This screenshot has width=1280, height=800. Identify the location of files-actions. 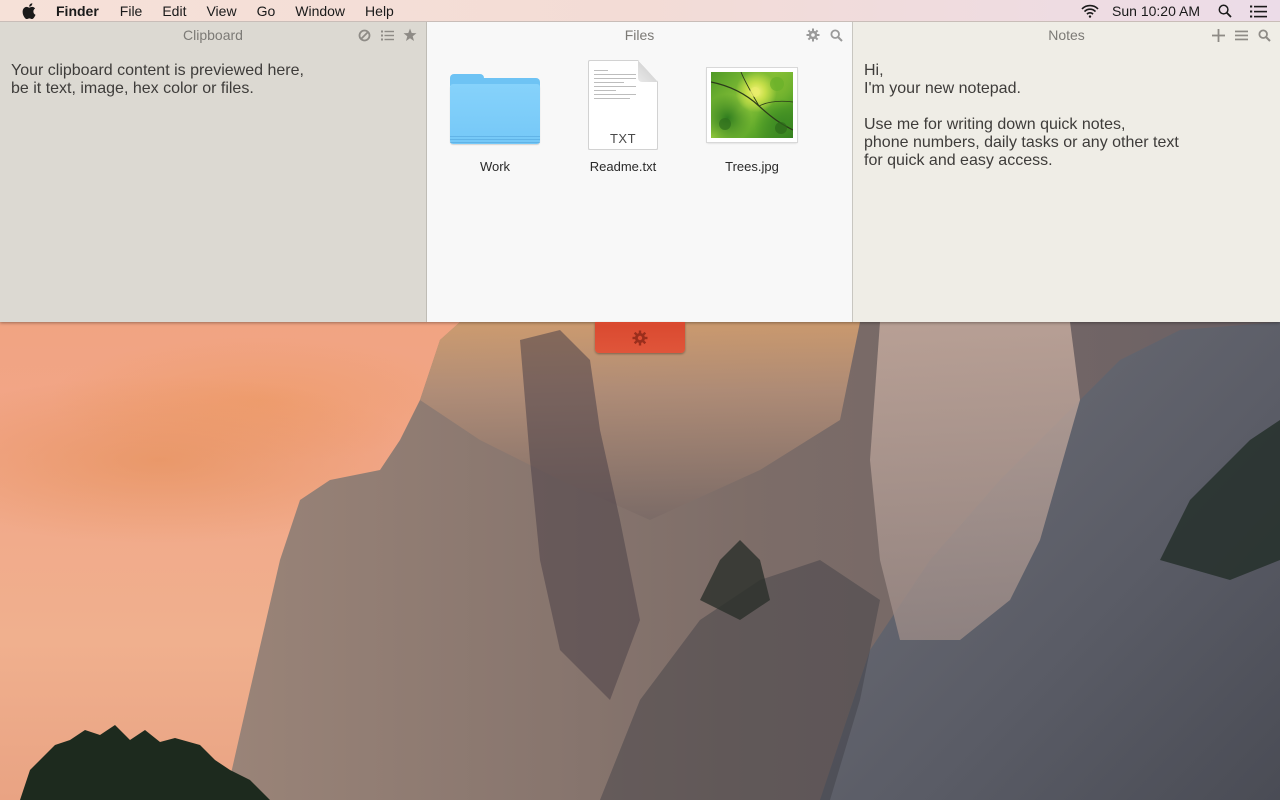
(824, 35).